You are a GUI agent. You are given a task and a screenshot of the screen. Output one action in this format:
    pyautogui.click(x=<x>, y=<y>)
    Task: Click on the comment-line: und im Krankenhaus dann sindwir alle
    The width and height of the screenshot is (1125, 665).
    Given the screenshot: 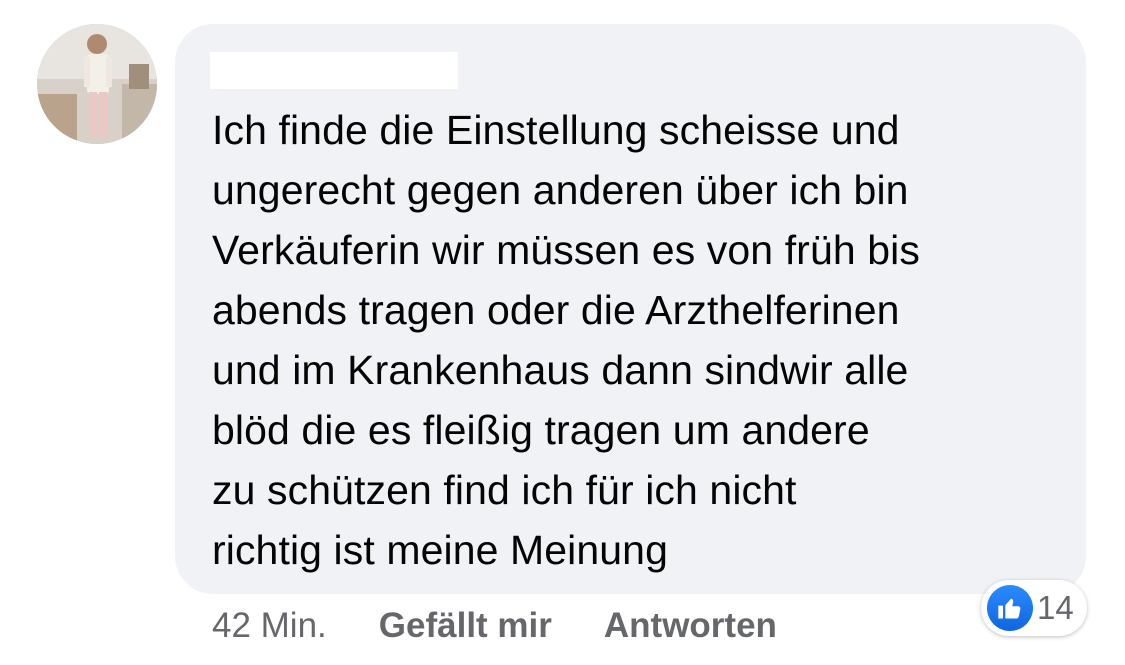 What is the action you would take?
    pyautogui.click(x=560, y=370)
    